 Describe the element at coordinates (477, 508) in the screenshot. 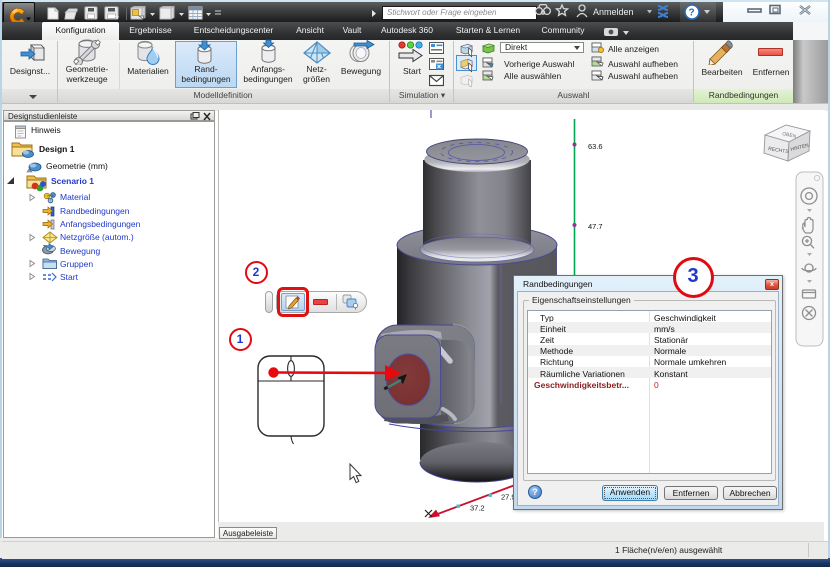

I see `svg-text: 37.2` at that location.